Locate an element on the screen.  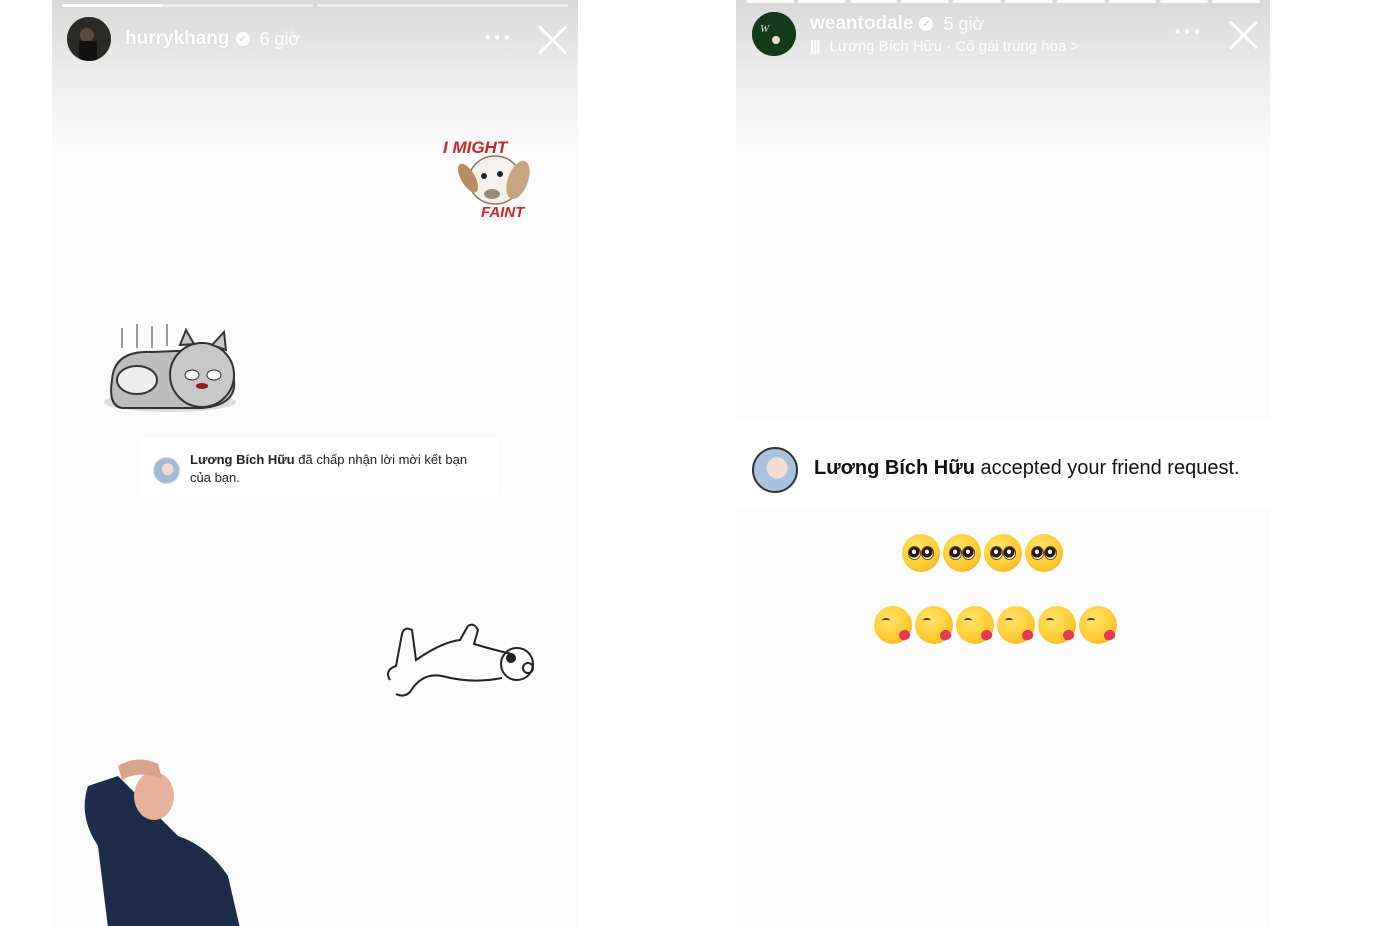
avatar-photo is located at coordinates (89, 39).